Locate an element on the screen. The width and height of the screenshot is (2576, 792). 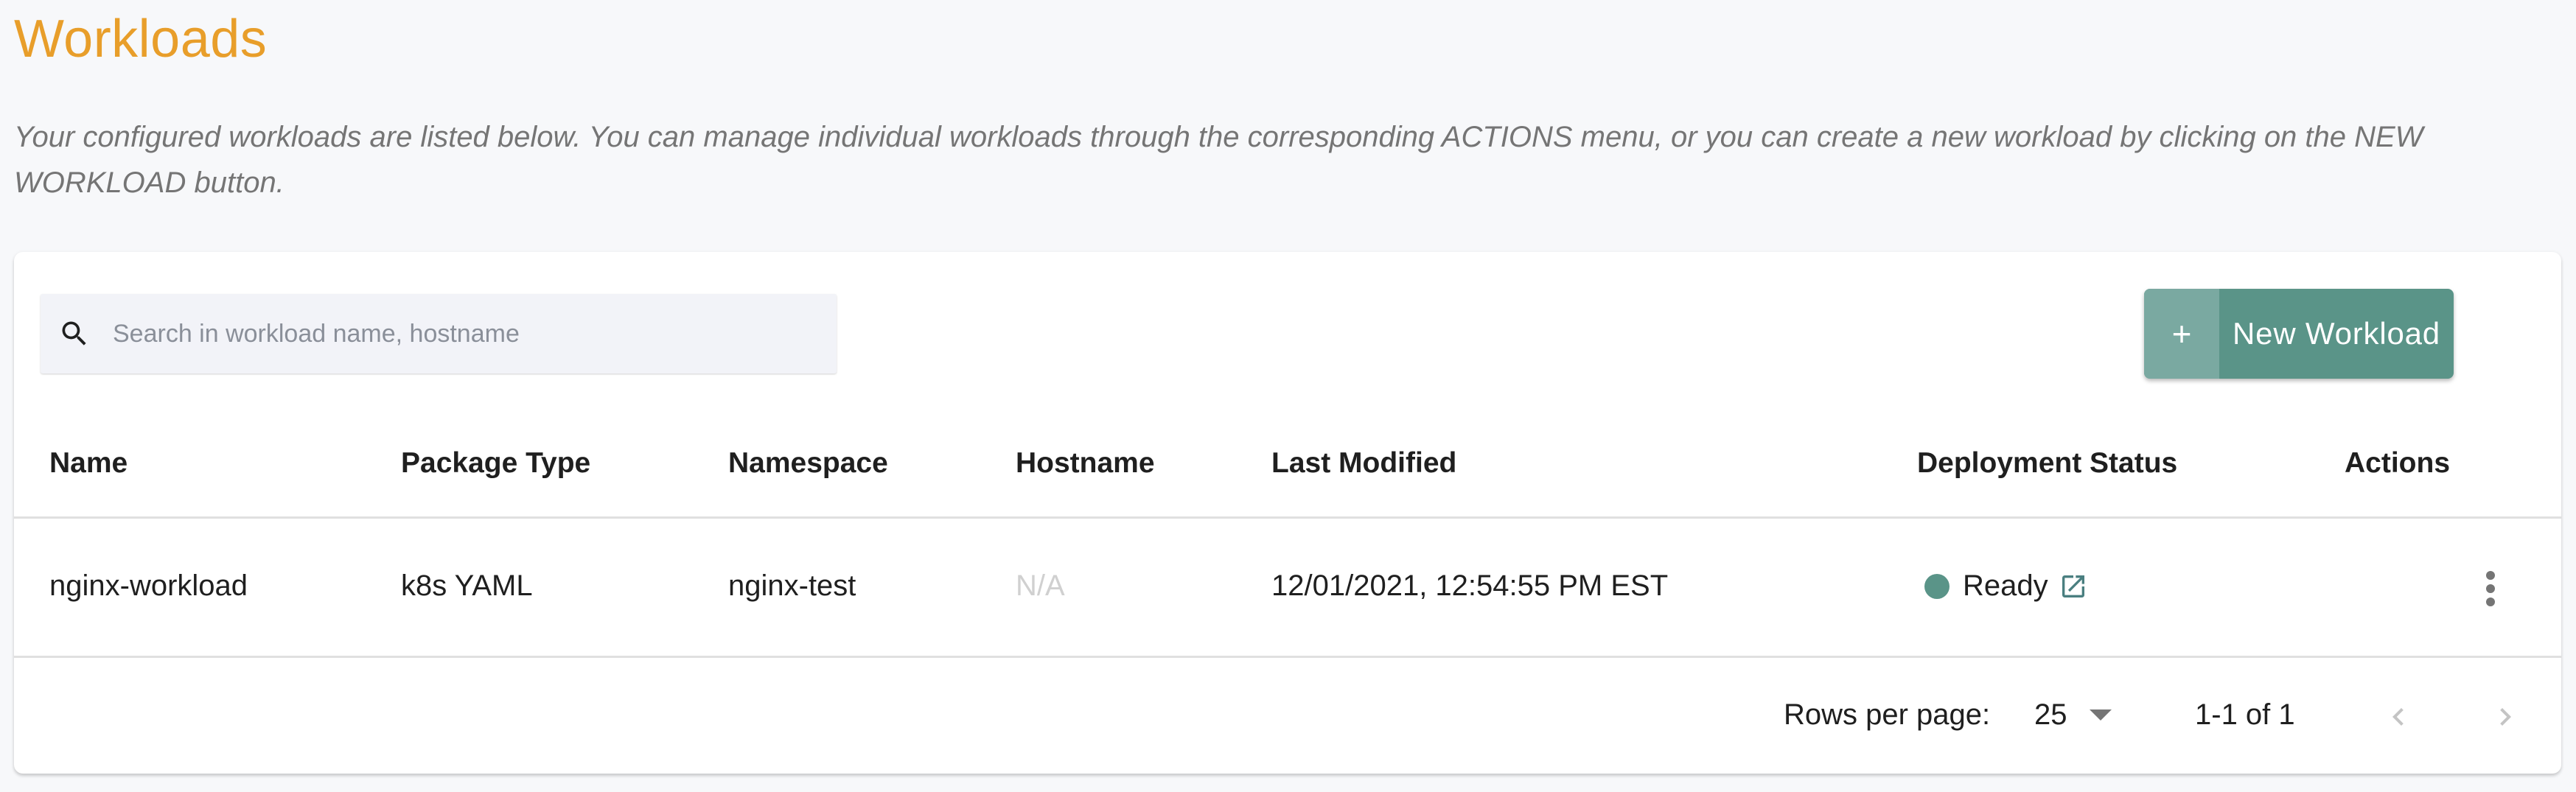
deployment-status-cell: Ready is located at coordinates (2003, 586).